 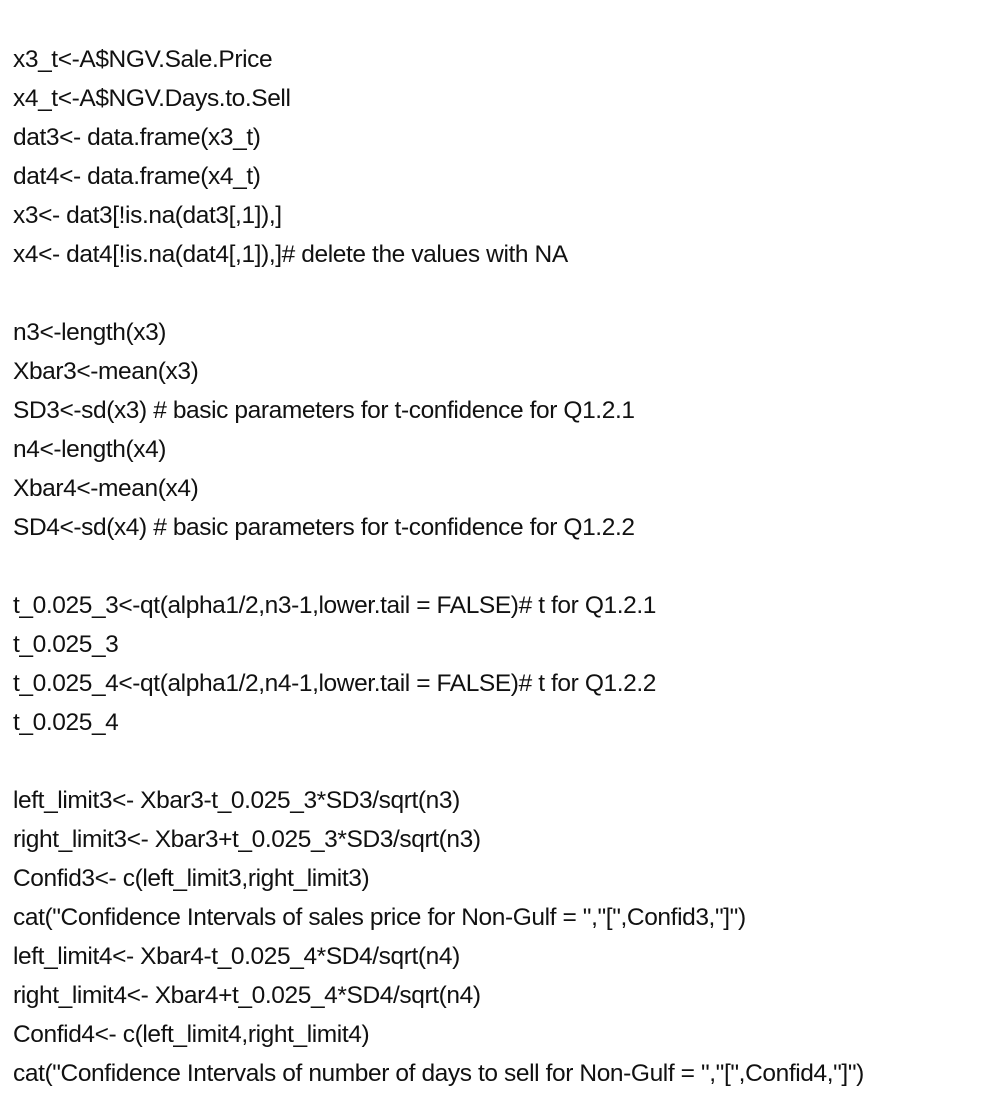 I want to click on code-line: n4<-length(x4), so click(x=90, y=449).